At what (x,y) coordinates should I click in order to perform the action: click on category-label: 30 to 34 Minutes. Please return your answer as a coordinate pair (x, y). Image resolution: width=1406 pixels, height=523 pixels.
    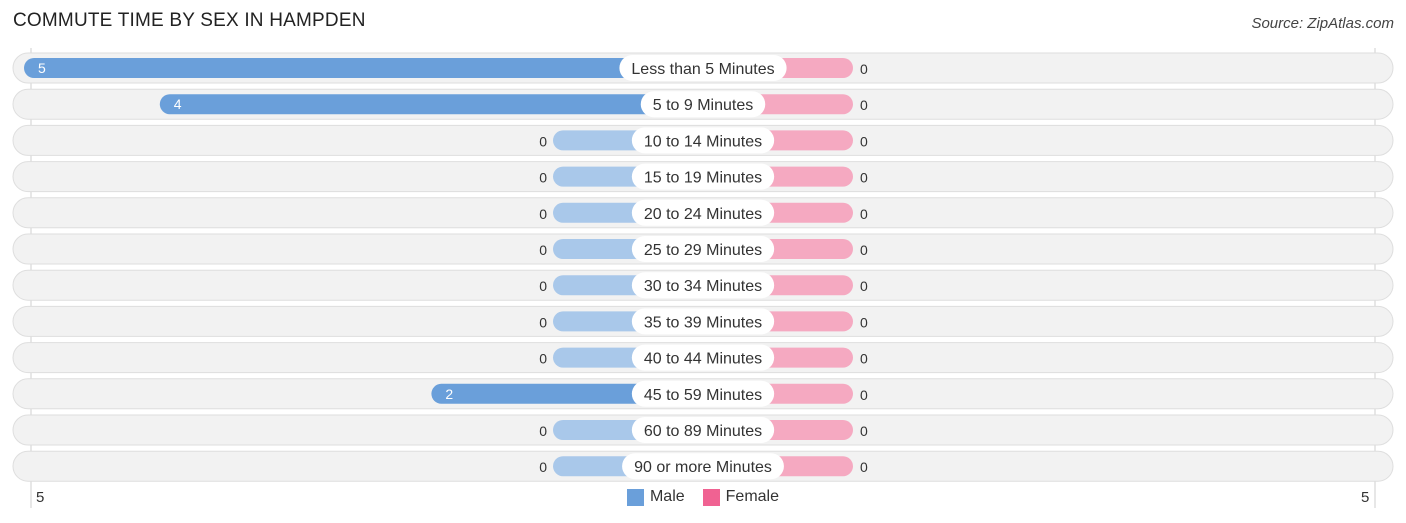
    Looking at the image, I should click on (703, 286).